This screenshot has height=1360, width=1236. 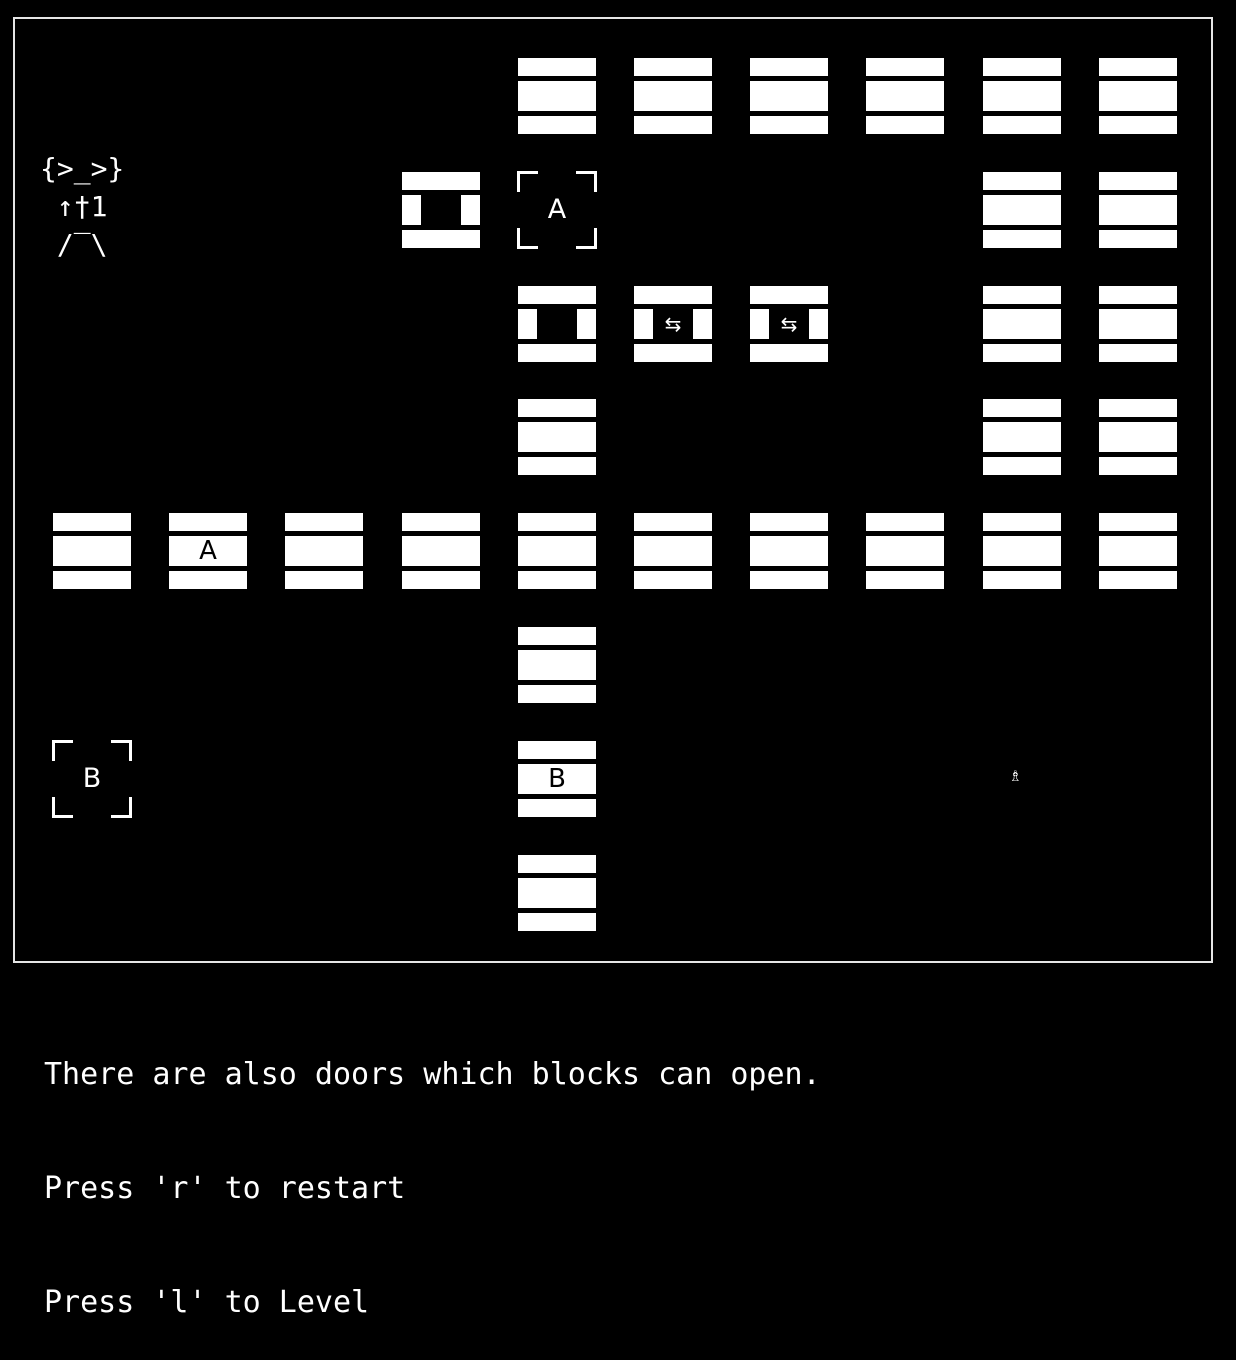 I want to click on door-target-marker: B, so click(x=92, y=779).